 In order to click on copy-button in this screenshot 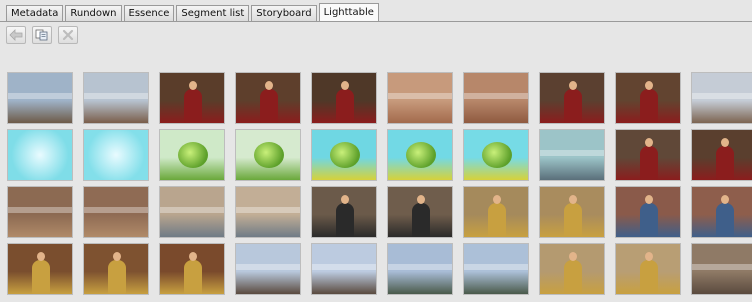, I will do `click(42, 35)`.